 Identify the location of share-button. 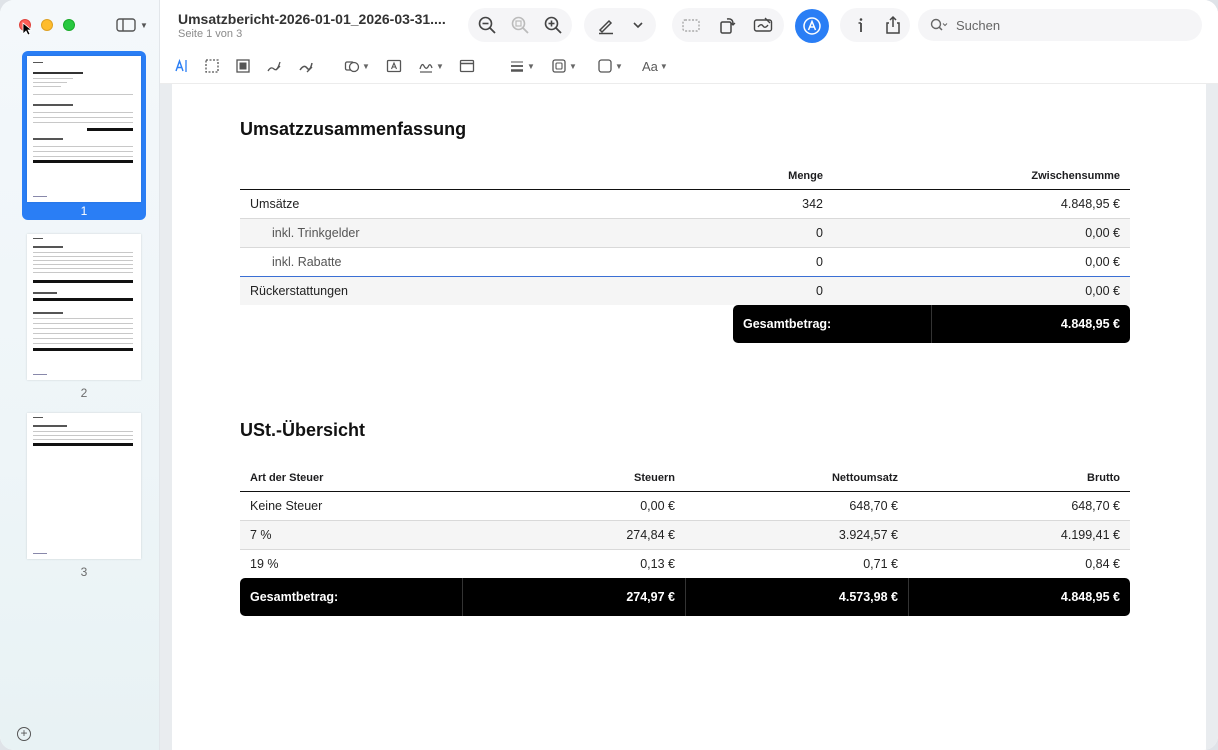
(893, 25).